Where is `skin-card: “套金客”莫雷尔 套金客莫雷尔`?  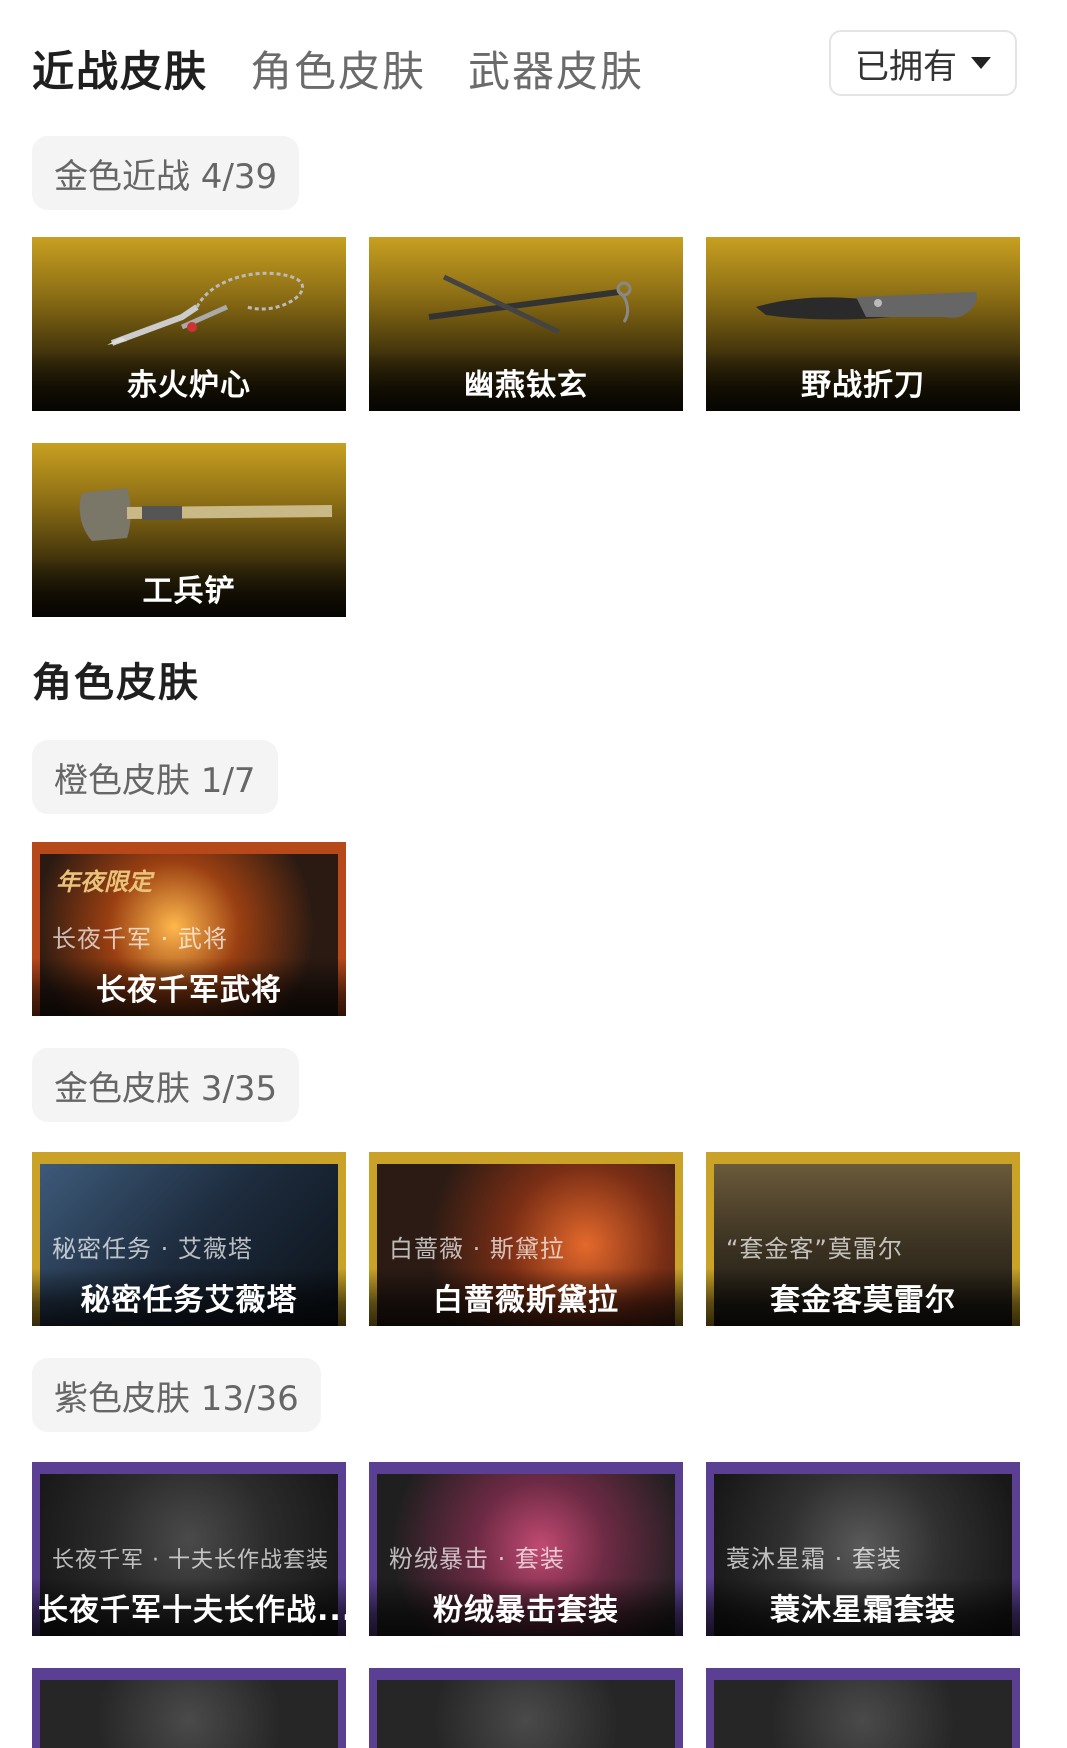 skin-card: “套金客”莫雷尔 套金客莫雷尔 is located at coordinates (863, 1239).